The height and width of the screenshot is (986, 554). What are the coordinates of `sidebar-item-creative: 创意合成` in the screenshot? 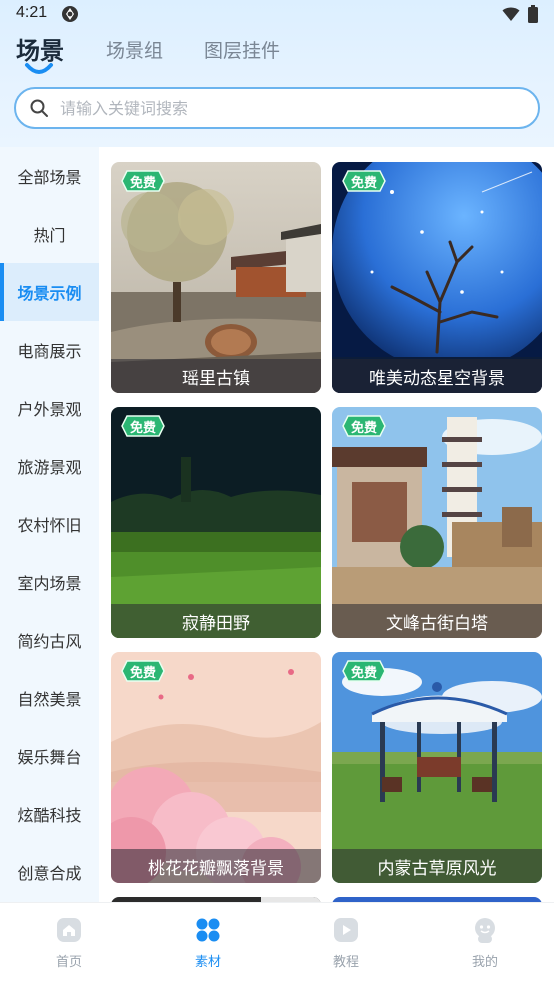 It's located at (49, 872).